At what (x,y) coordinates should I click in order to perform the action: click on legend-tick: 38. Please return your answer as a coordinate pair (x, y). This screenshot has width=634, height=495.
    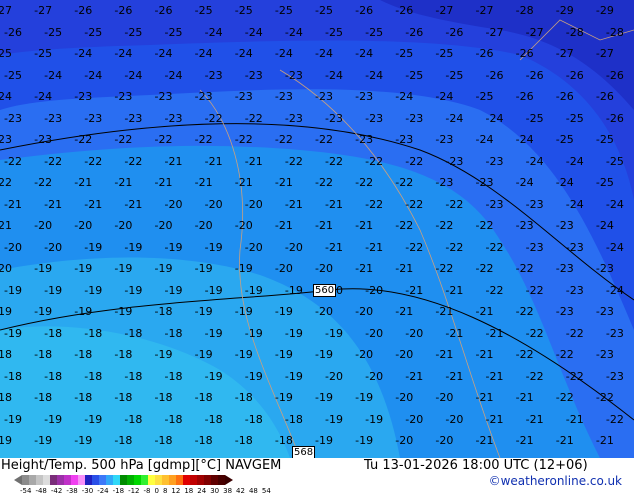
    Looking at the image, I should click on (228, 491).